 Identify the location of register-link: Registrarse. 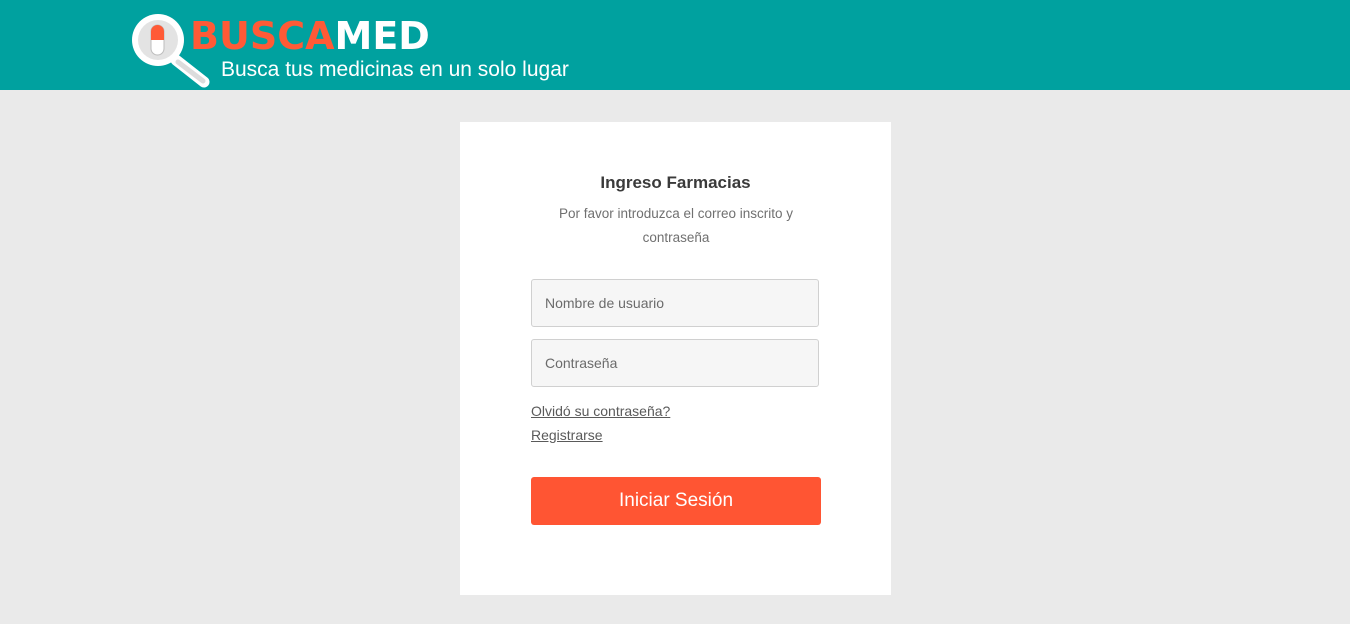
(567, 435).